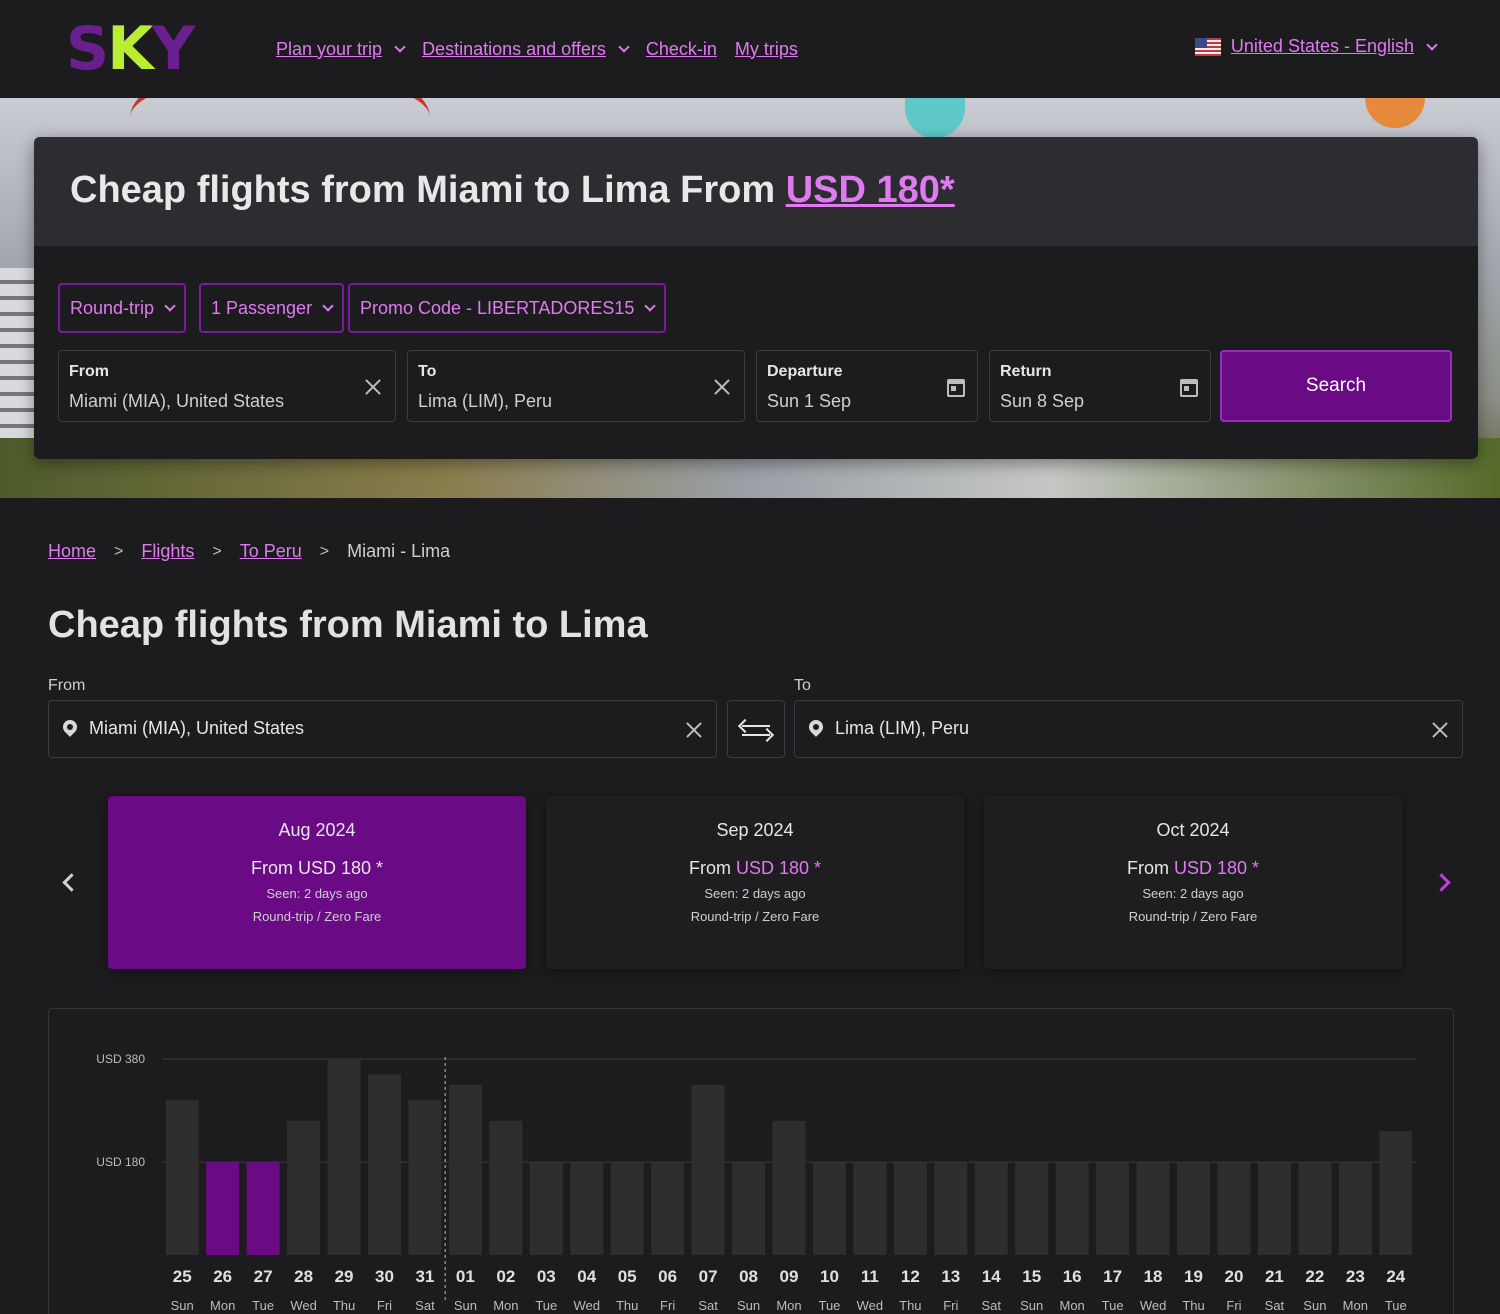 This screenshot has width=1500, height=1314. What do you see at coordinates (867, 386) in the screenshot?
I see `departure-field: Departure Sun 1 Sep` at bounding box center [867, 386].